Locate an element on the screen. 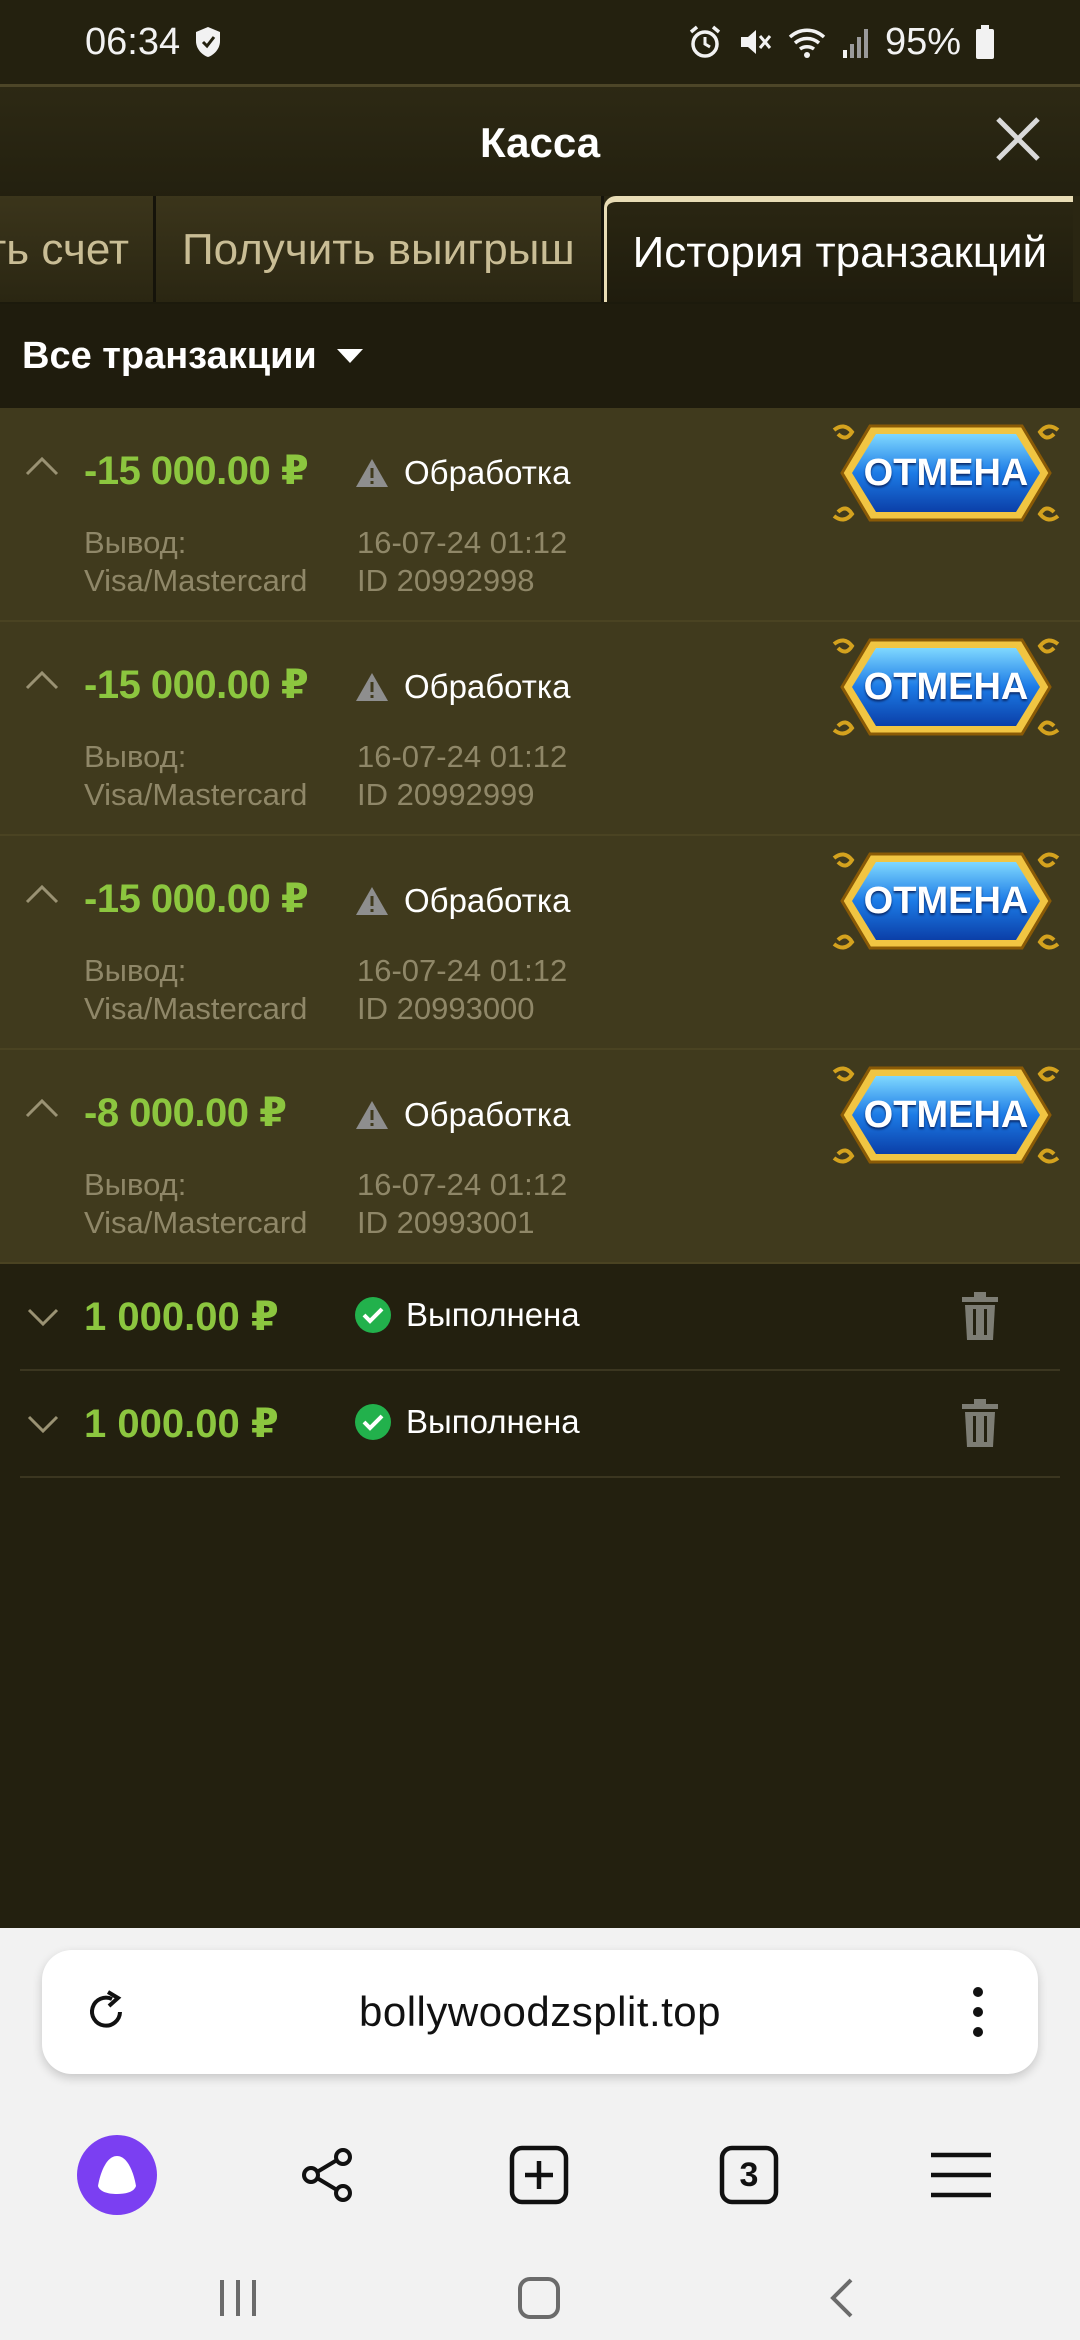  new-tab-button is located at coordinates (539, 2175).